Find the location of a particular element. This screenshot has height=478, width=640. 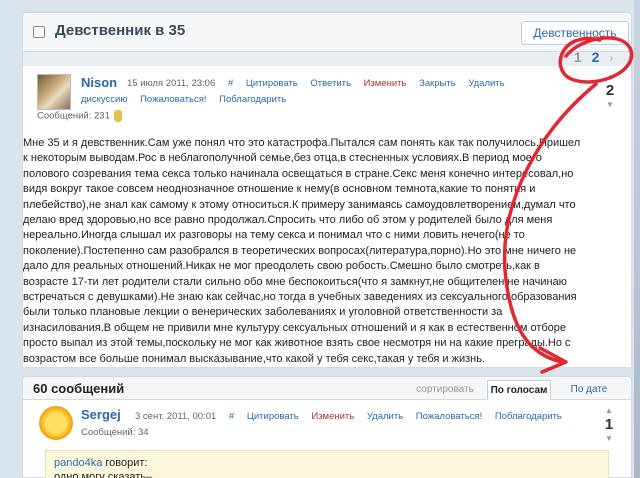

vote-score: 2 is located at coordinates (610, 90).